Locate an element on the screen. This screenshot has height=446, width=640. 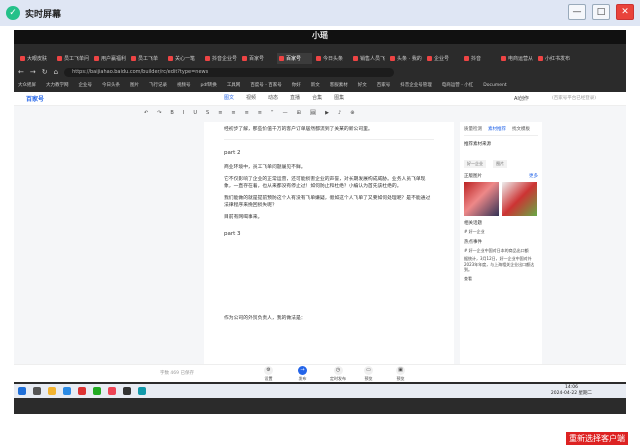
tab-quality-check: 质量检测 is located at coordinates (473, 129).